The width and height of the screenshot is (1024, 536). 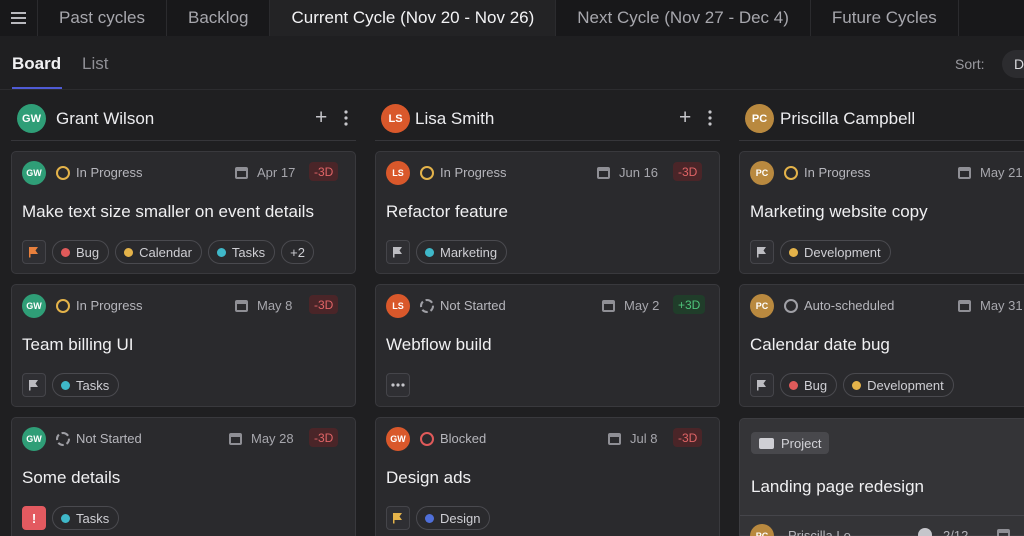 What do you see at coordinates (990, 172) in the screenshot?
I see `due-date: May 21` at bounding box center [990, 172].